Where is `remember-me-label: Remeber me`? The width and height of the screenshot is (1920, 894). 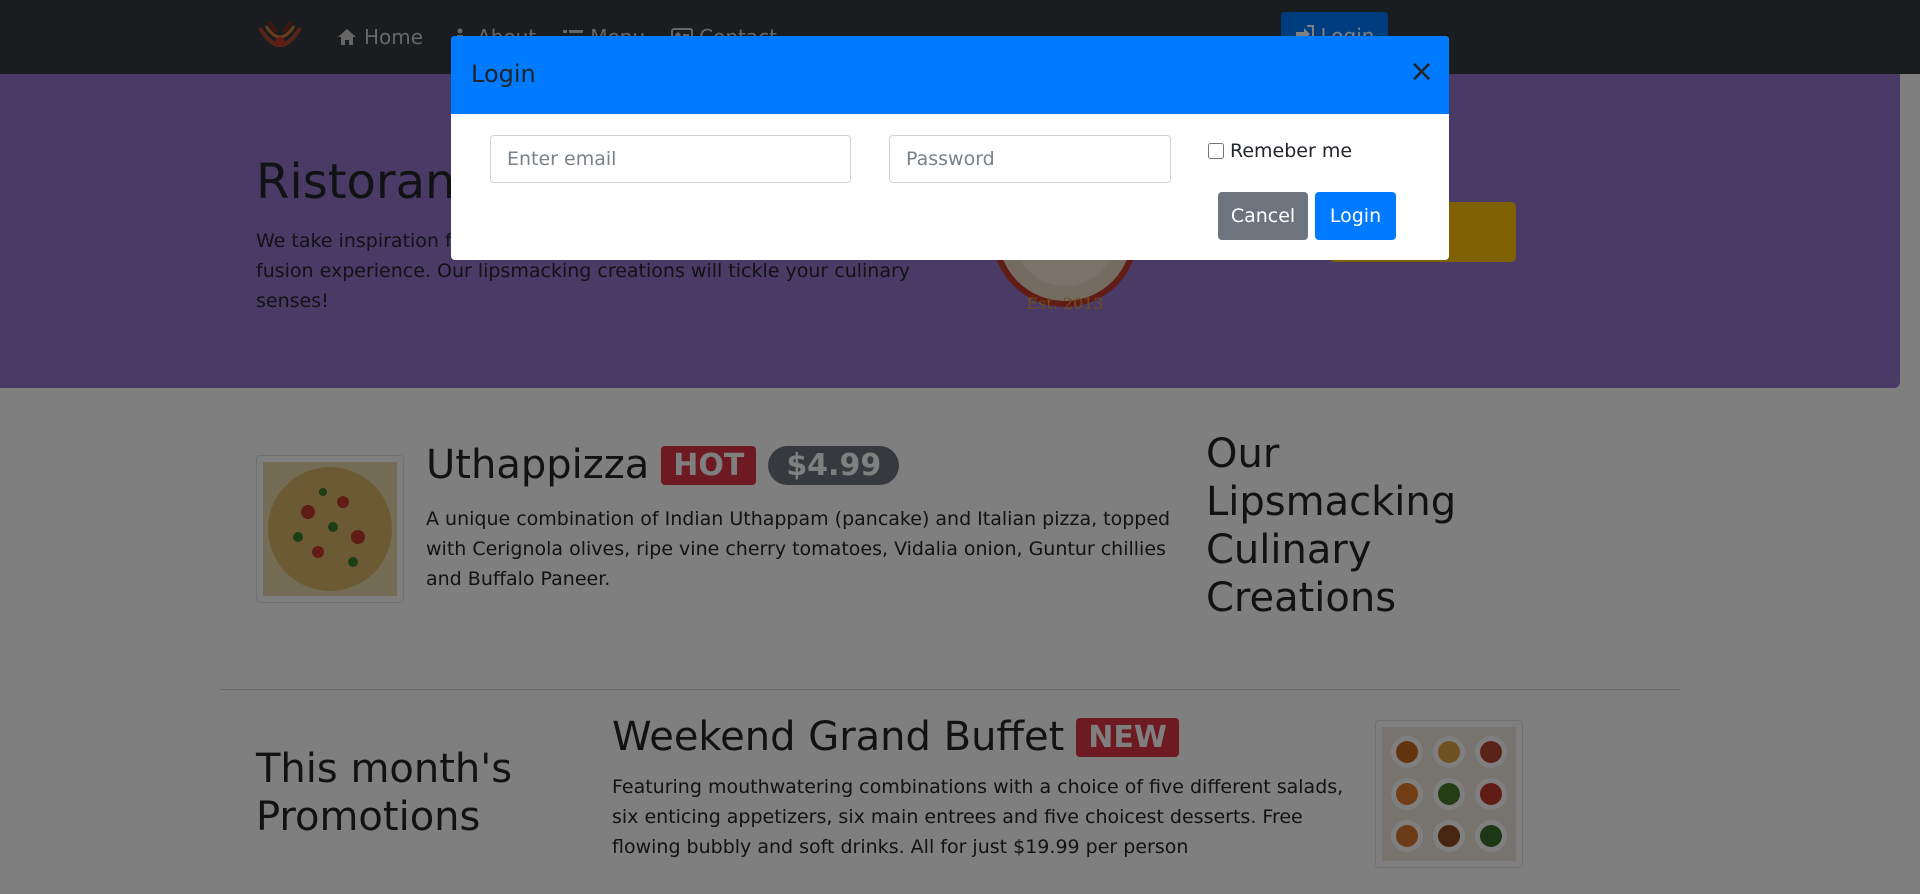 remember-me-label: Remeber me is located at coordinates (1291, 151).